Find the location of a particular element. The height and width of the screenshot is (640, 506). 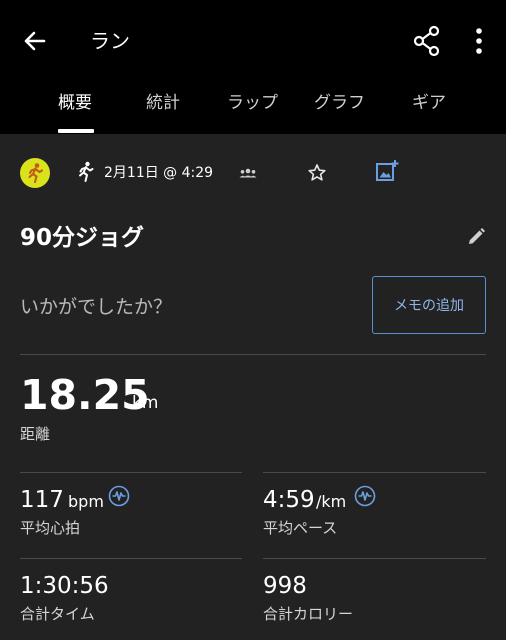

heart-rate-zone-icon is located at coordinates (119, 496).